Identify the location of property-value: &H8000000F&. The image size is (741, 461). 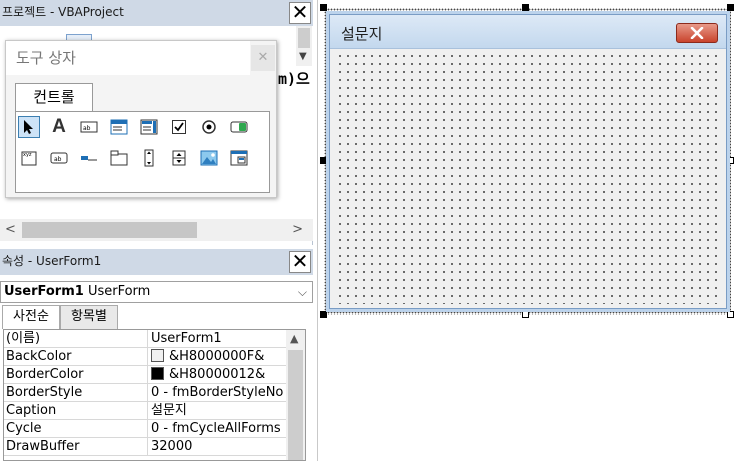
(217, 356).